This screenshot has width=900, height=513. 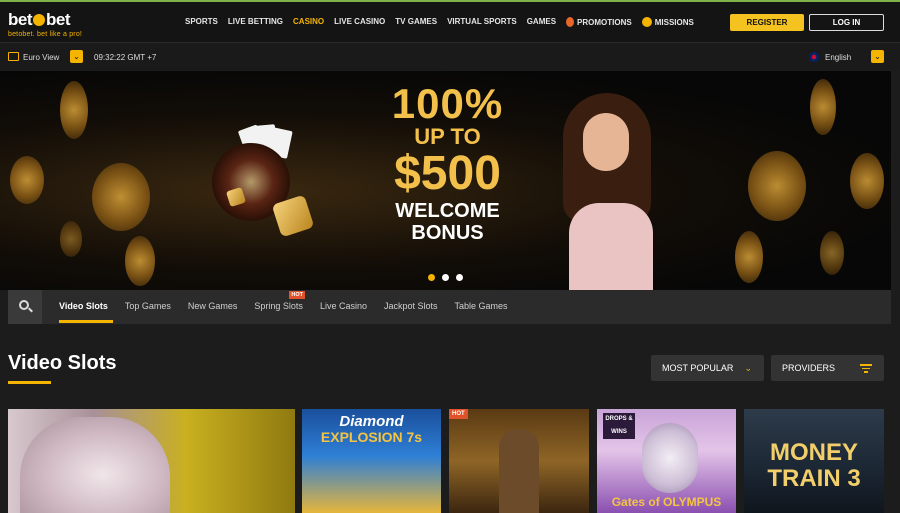 What do you see at coordinates (416, 22) in the screenshot?
I see `nav-tv-games: TV GAMES` at bounding box center [416, 22].